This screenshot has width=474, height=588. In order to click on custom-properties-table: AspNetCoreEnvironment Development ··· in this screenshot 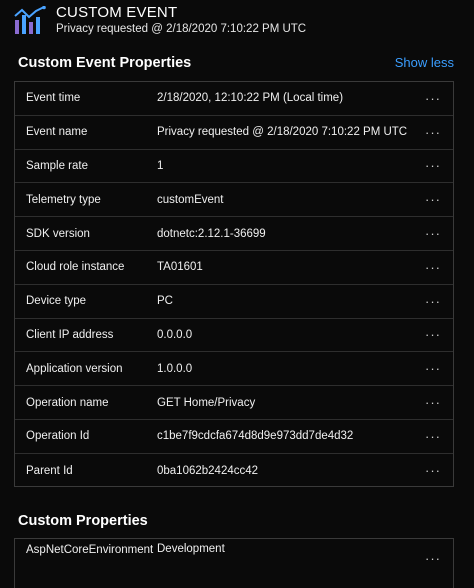, I will do `click(234, 563)`.